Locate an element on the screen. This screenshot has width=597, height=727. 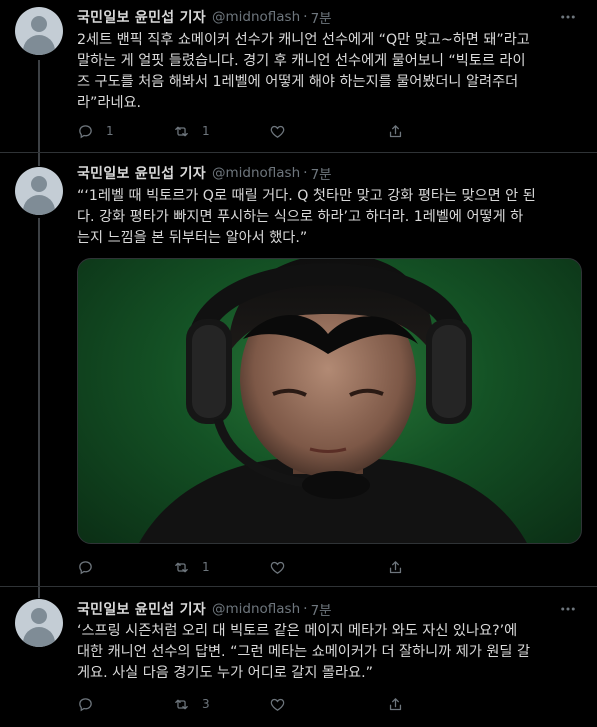
tweet-actions: 1 1 is located at coordinates (292, 131).